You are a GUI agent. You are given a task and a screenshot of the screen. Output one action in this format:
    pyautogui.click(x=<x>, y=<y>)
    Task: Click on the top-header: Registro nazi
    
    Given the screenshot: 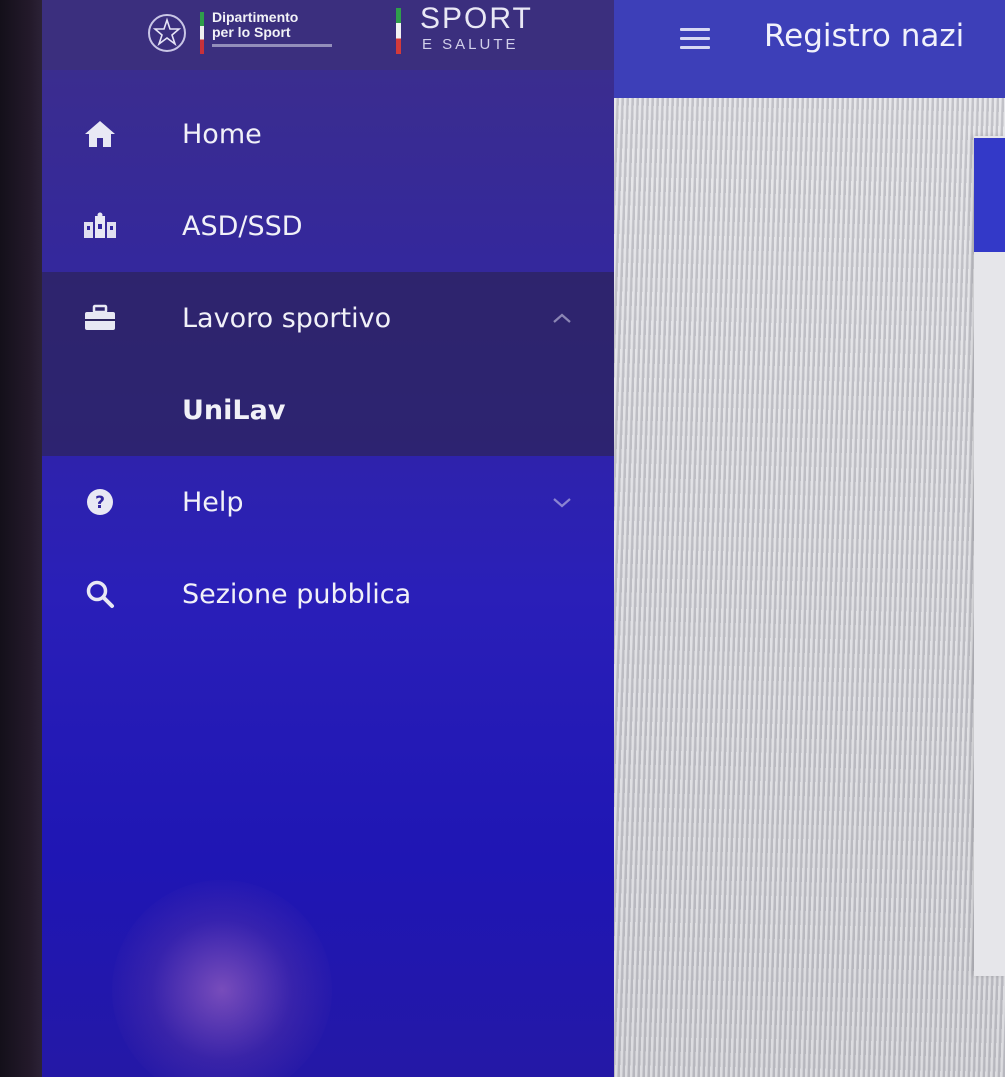 What is the action you would take?
    pyautogui.click(x=809, y=49)
    